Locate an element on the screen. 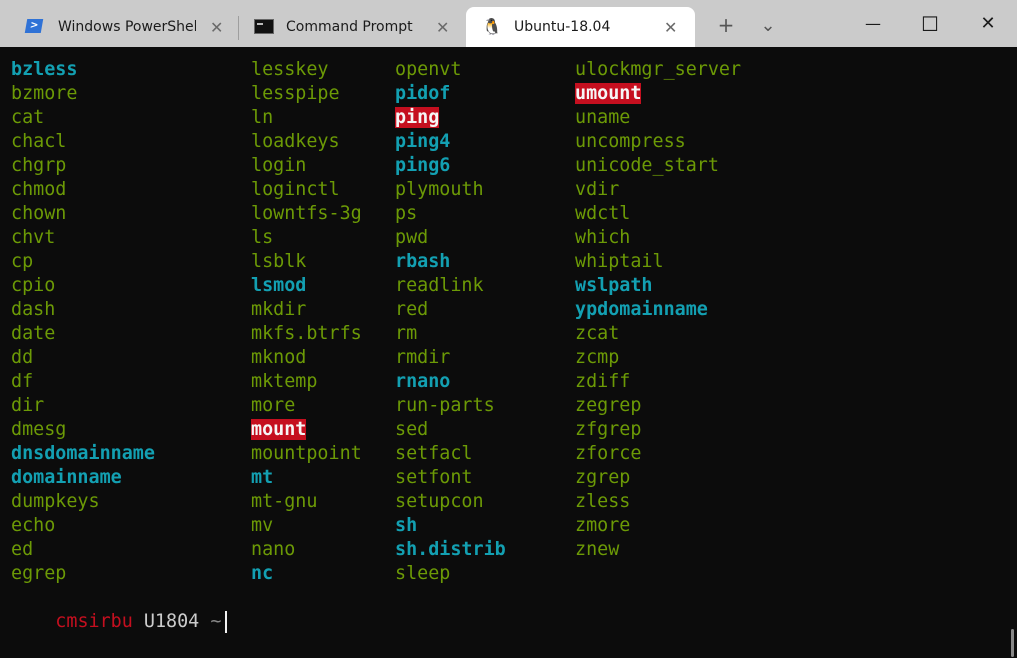 The width and height of the screenshot is (1017, 658). file-entry: lesspipe is located at coordinates (306, 94).